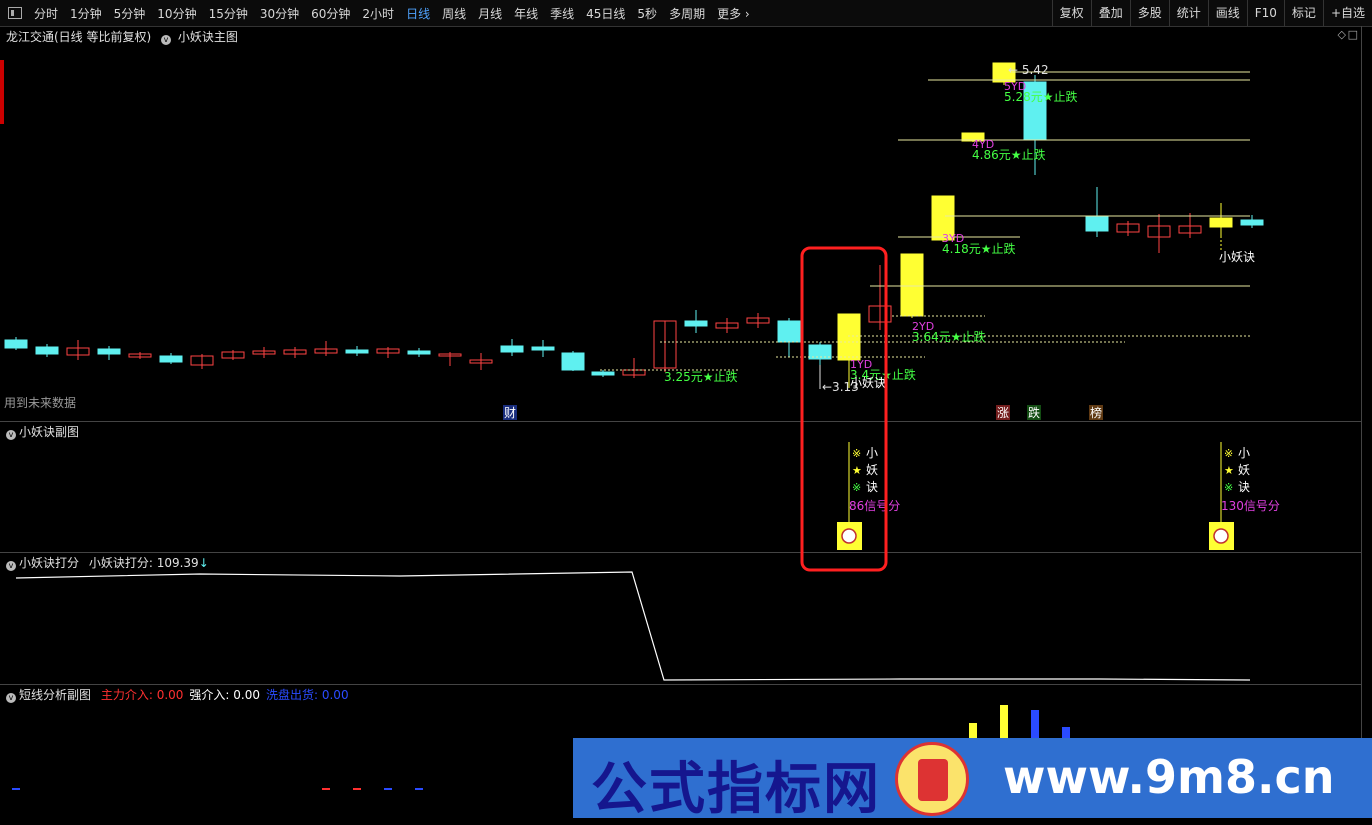 The width and height of the screenshot is (1372, 825). I want to click on event-tag: 跌, so click(1034, 412).